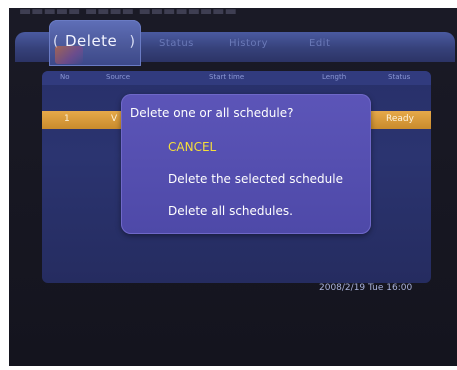 This screenshot has height=370, width=457. Describe the element at coordinates (69, 55) in the screenshot. I see `tab-decoration-icon` at that location.